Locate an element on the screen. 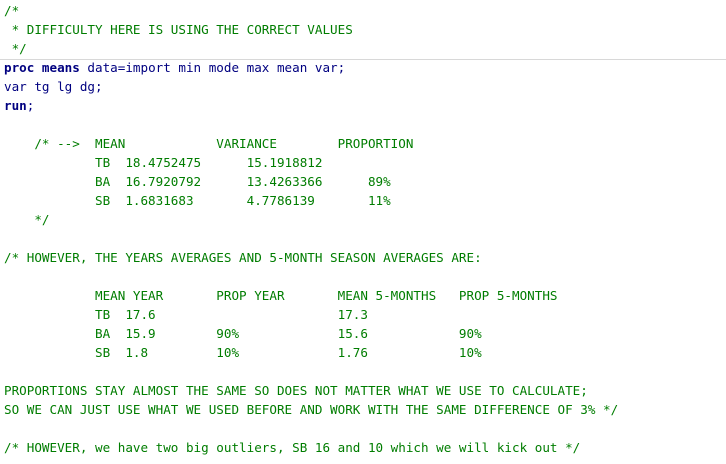 This screenshot has height=464, width=726. code-line: var tg lg dg; is located at coordinates (53, 86).